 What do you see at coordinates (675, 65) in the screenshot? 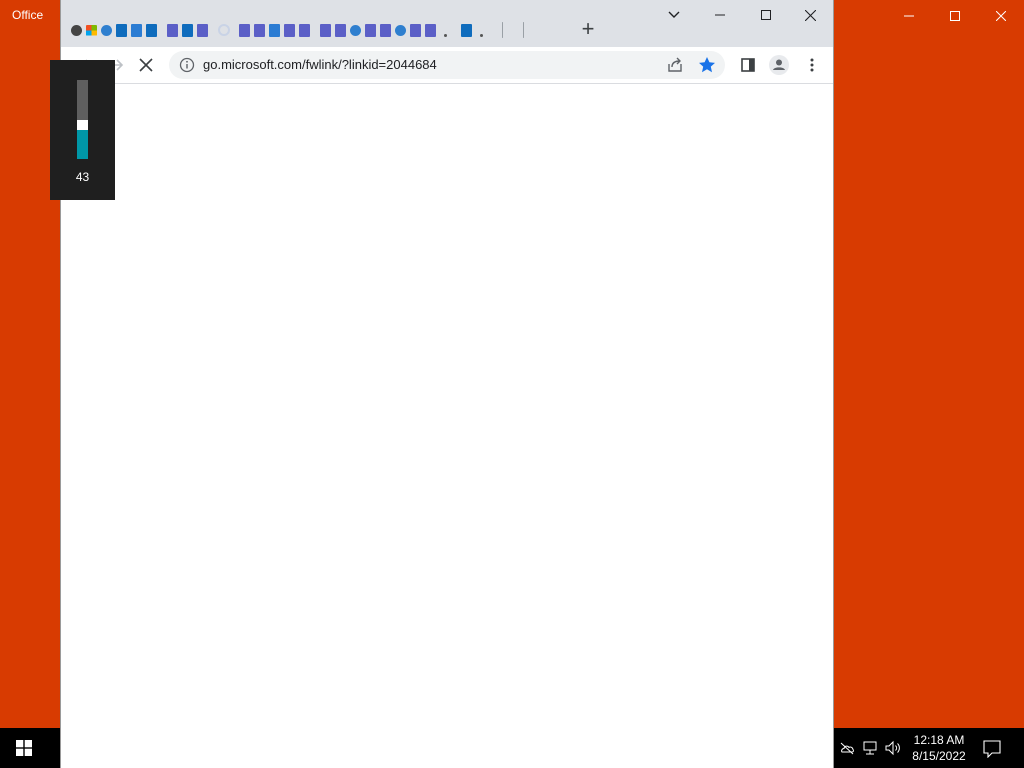
I see `share-icon` at bounding box center [675, 65].